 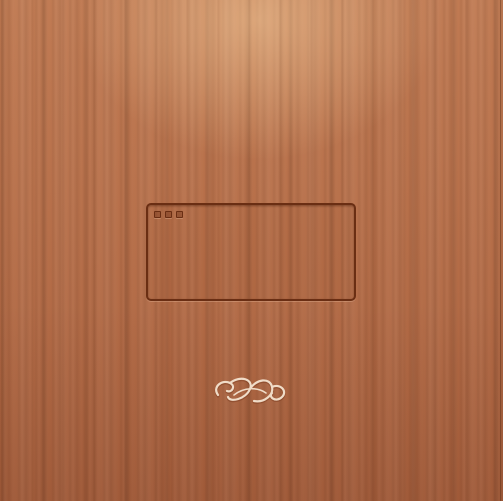 What do you see at coordinates (179, 214) in the screenshot?
I see `maximize-icon` at bounding box center [179, 214].